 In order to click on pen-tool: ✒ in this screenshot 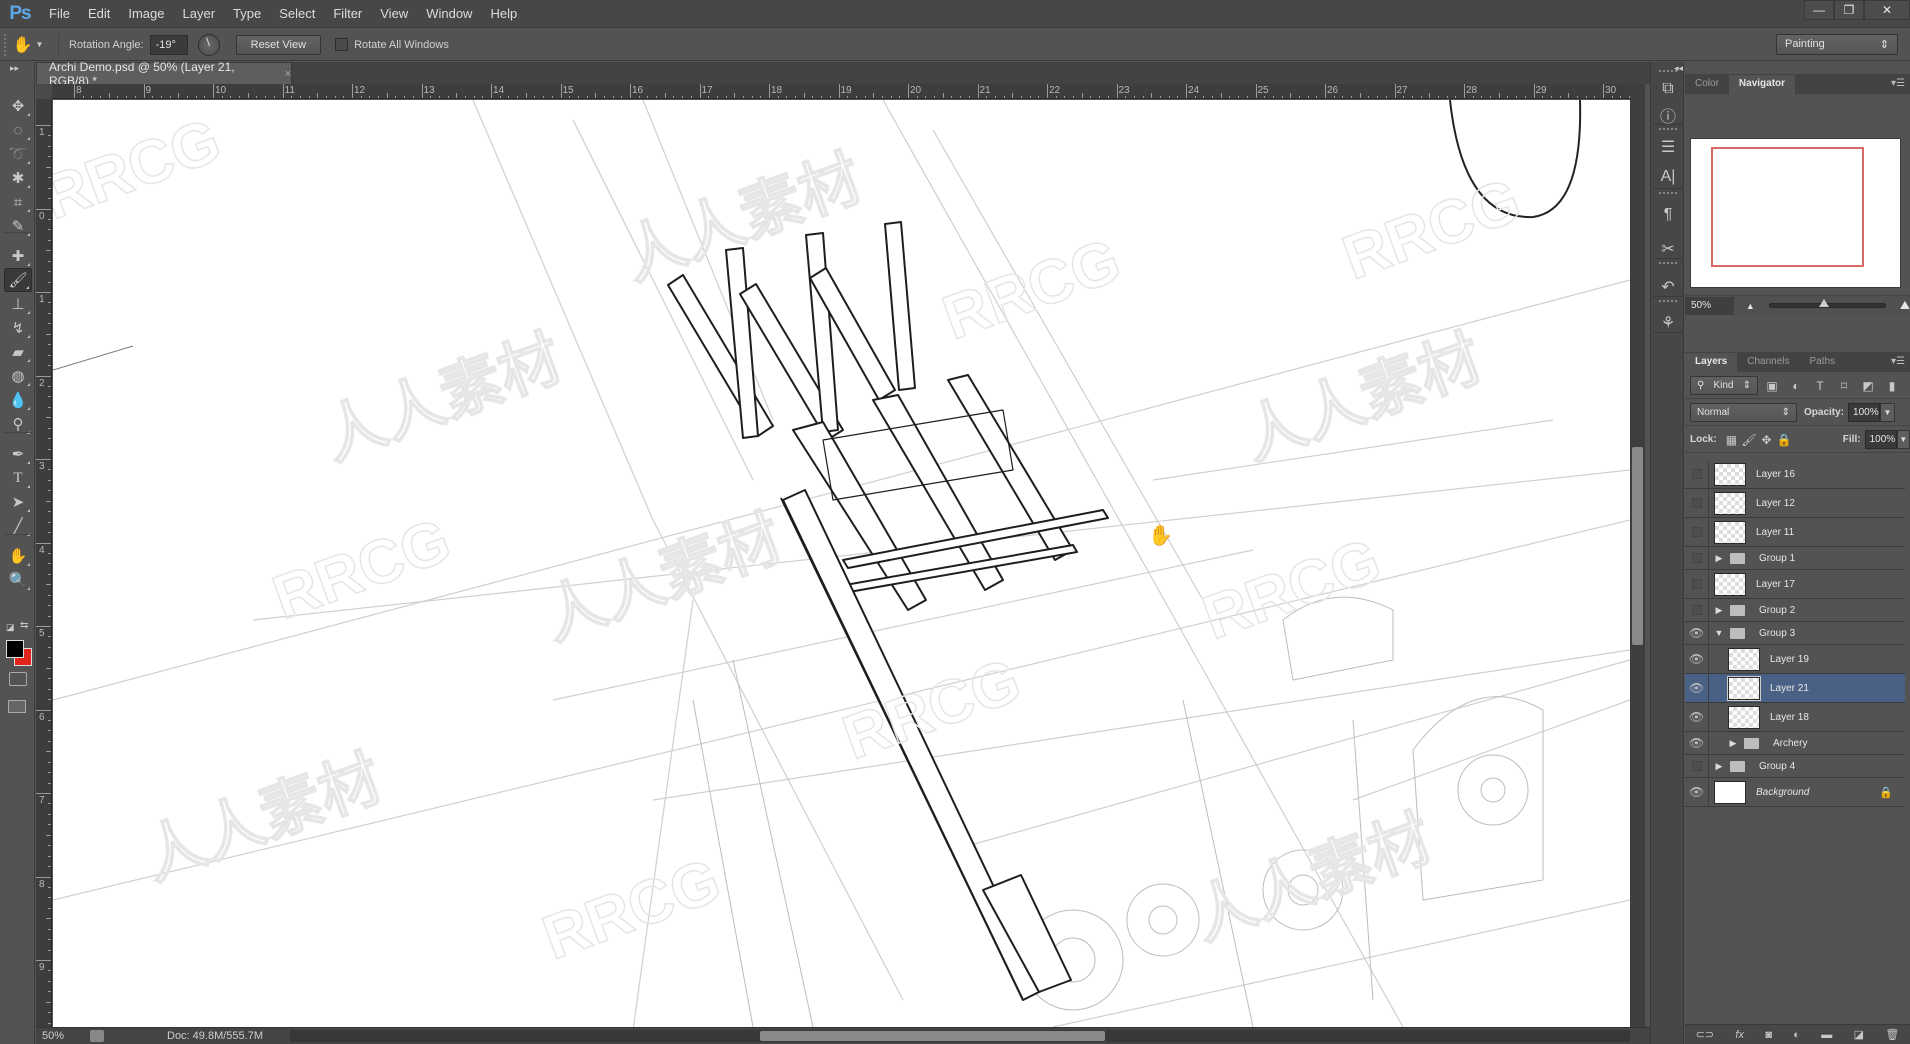, I will do `click(18, 454)`.